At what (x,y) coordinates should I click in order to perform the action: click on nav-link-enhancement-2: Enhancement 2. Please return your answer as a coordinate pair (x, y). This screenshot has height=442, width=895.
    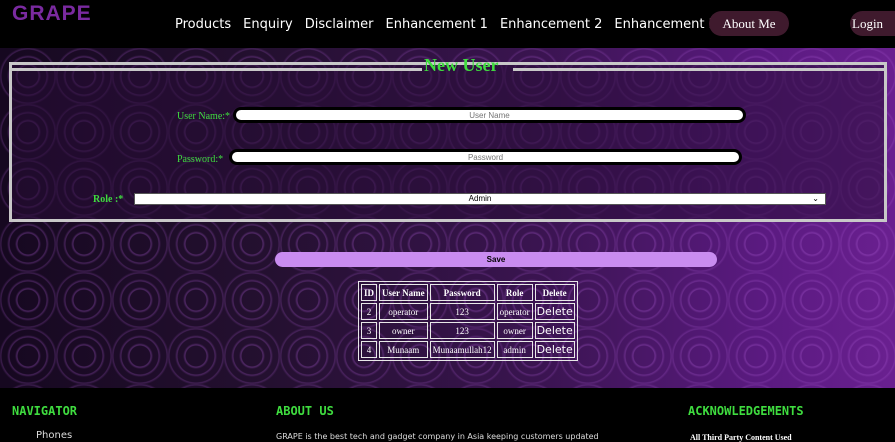
    Looking at the image, I should click on (551, 24).